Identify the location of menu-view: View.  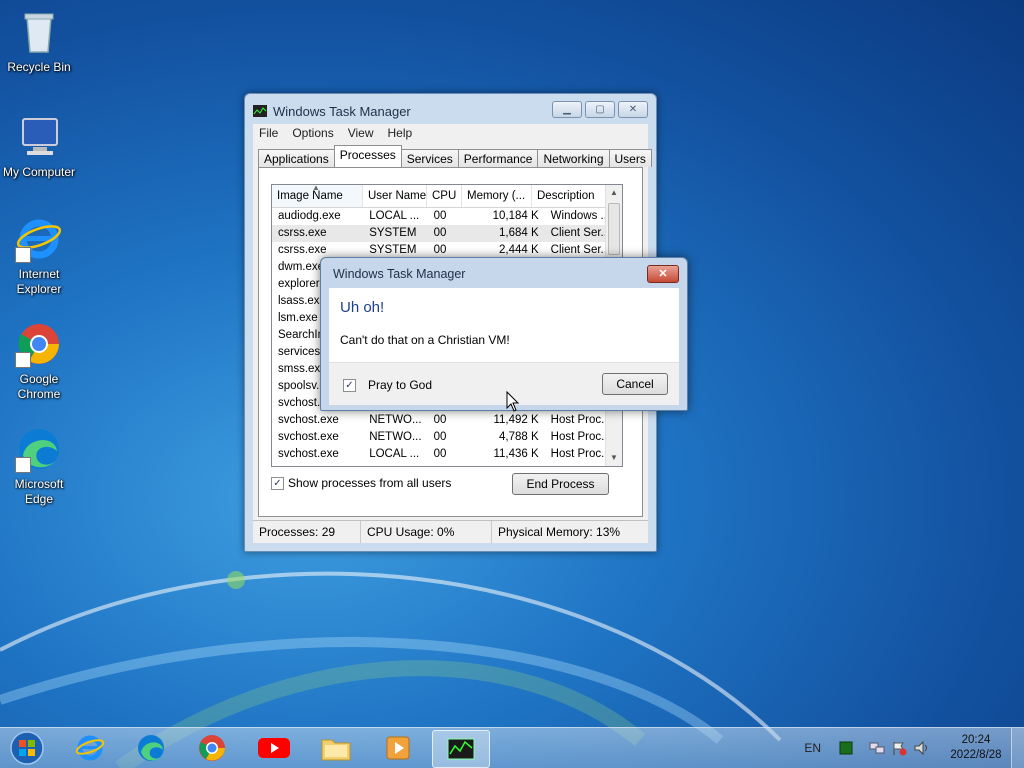
(361, 133).